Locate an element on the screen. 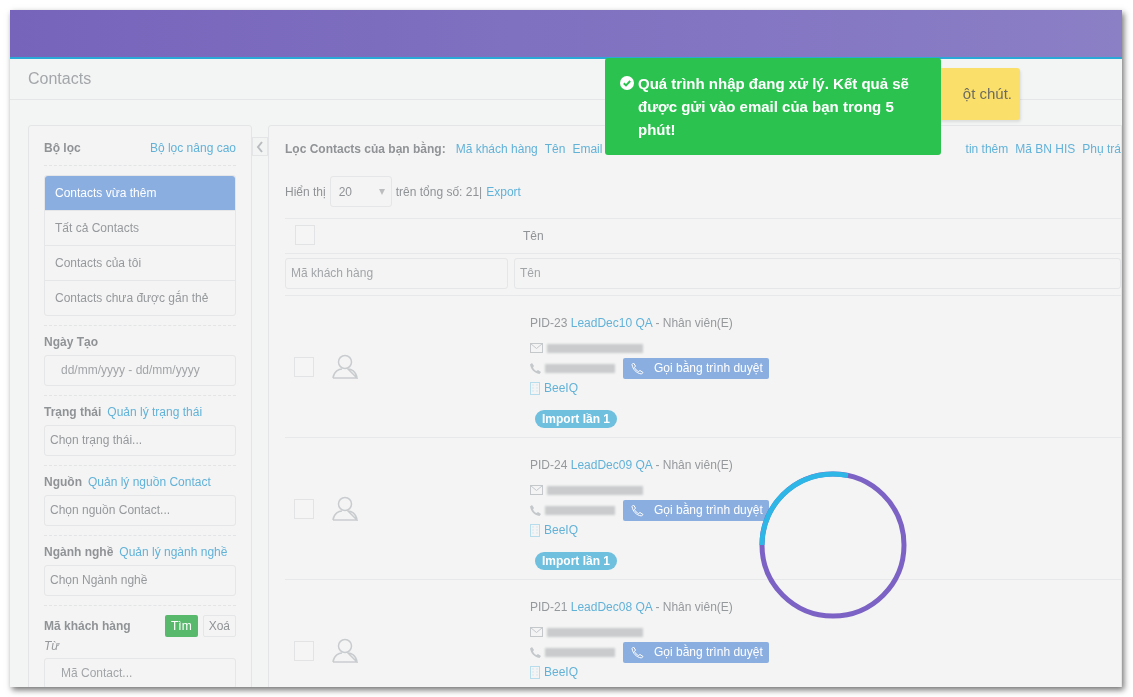 Image resolution: width=1133 pixels, height=697 pixels. filter-label: Mã khách hàng is located at coordinates (87, 626).